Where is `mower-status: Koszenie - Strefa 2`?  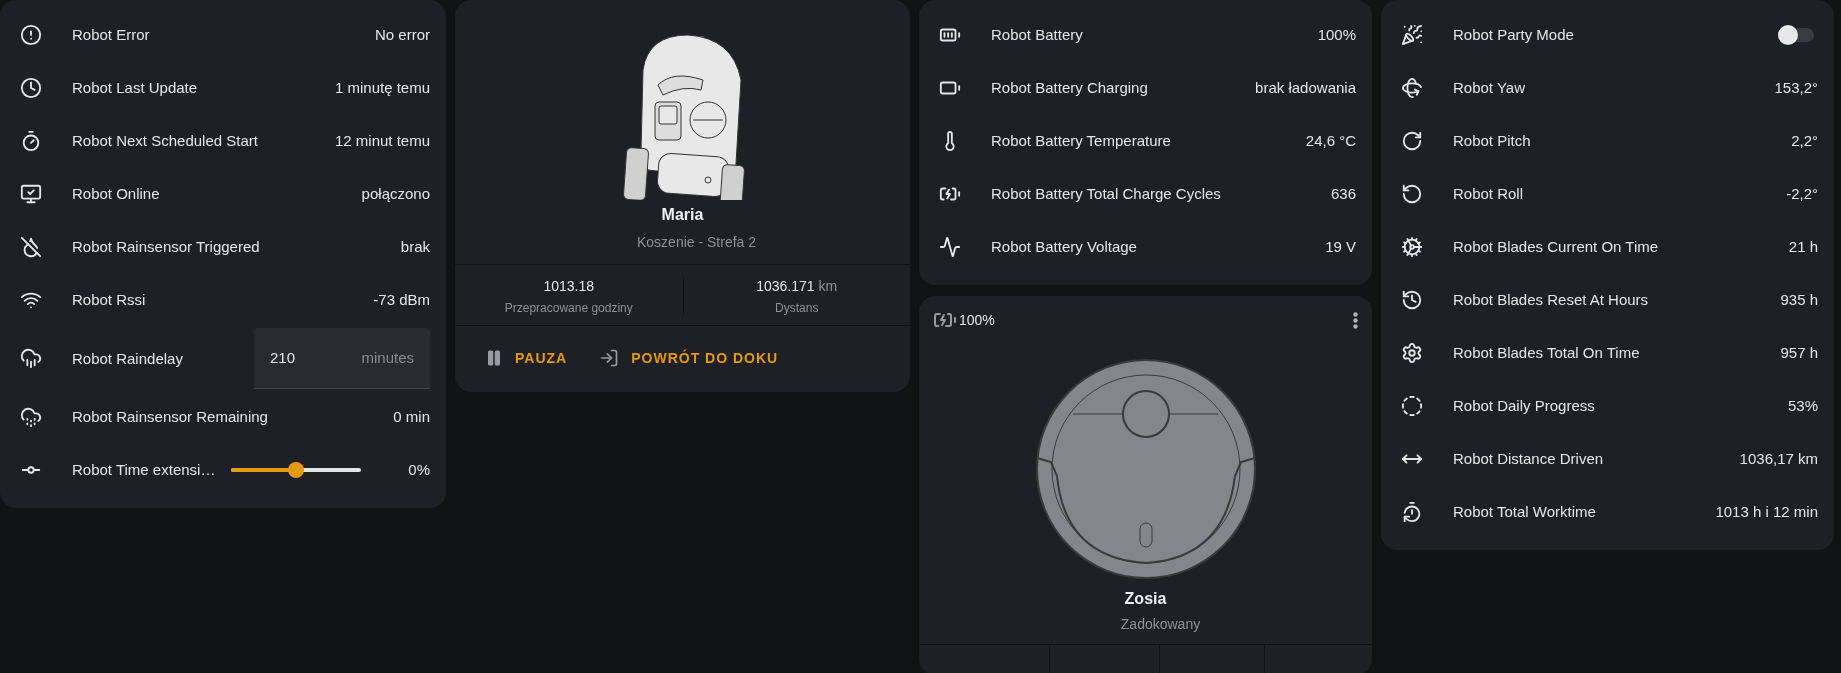
mower-status: Koszenie - Strefa 2 is located at coordinates (696, 242).